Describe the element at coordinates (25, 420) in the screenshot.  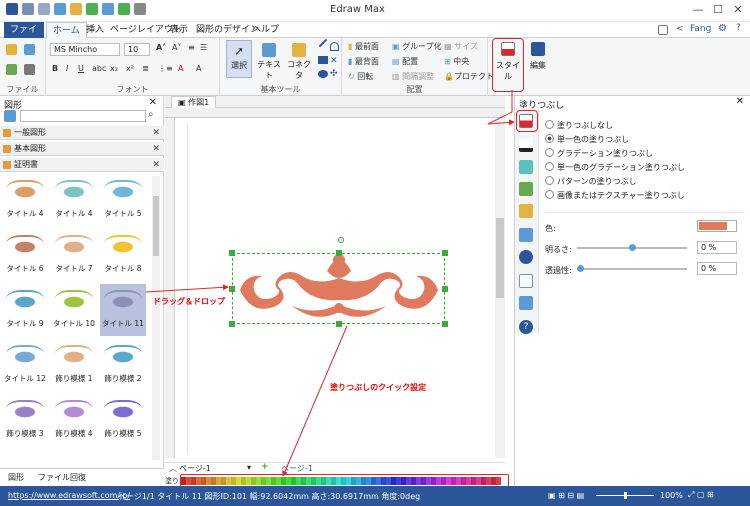
I see `shape-item: 飾り模様 3` at that location.